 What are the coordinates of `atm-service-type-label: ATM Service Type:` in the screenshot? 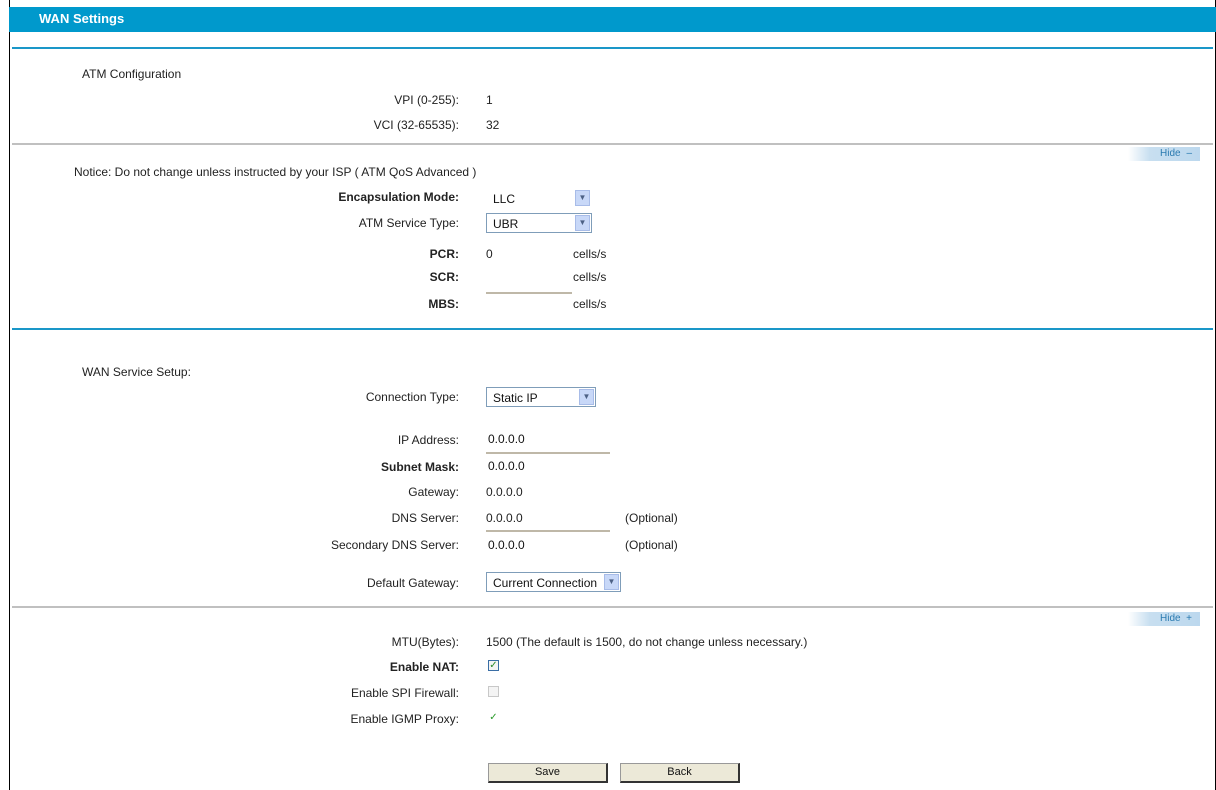 It's located at (408, 223).